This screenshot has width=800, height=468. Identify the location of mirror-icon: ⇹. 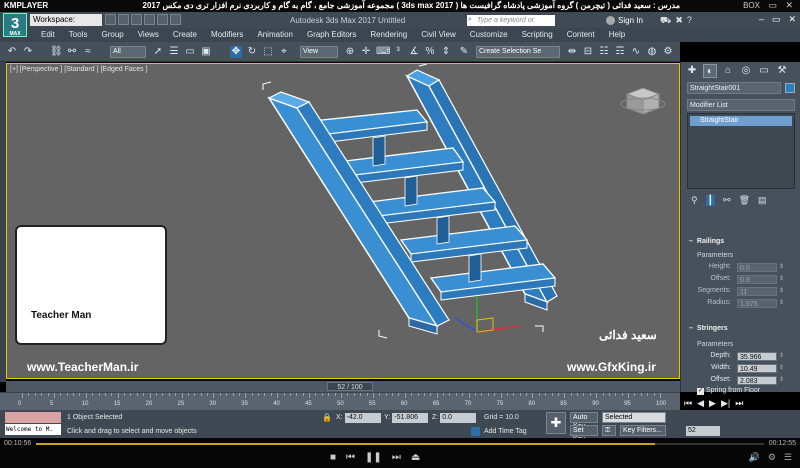
(572, 52).